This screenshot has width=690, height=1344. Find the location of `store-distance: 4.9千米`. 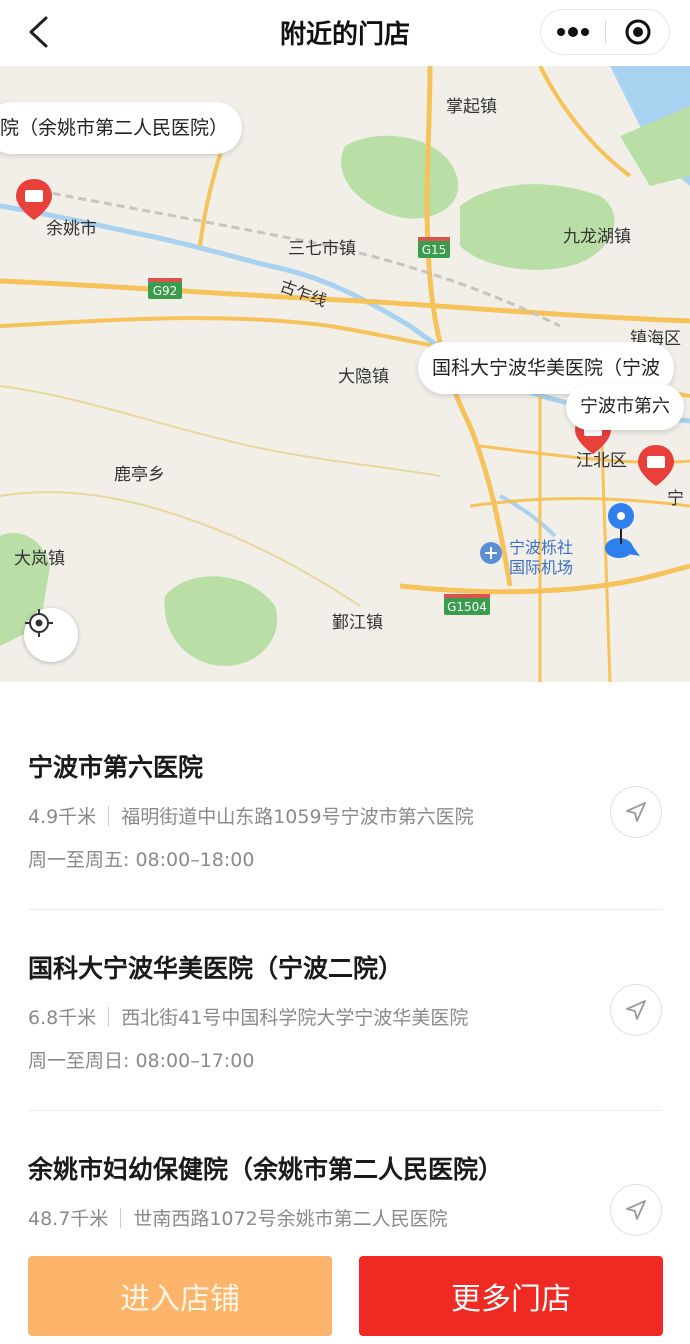

store-distance: 4.9千米 is located at coordinates (62, 817).